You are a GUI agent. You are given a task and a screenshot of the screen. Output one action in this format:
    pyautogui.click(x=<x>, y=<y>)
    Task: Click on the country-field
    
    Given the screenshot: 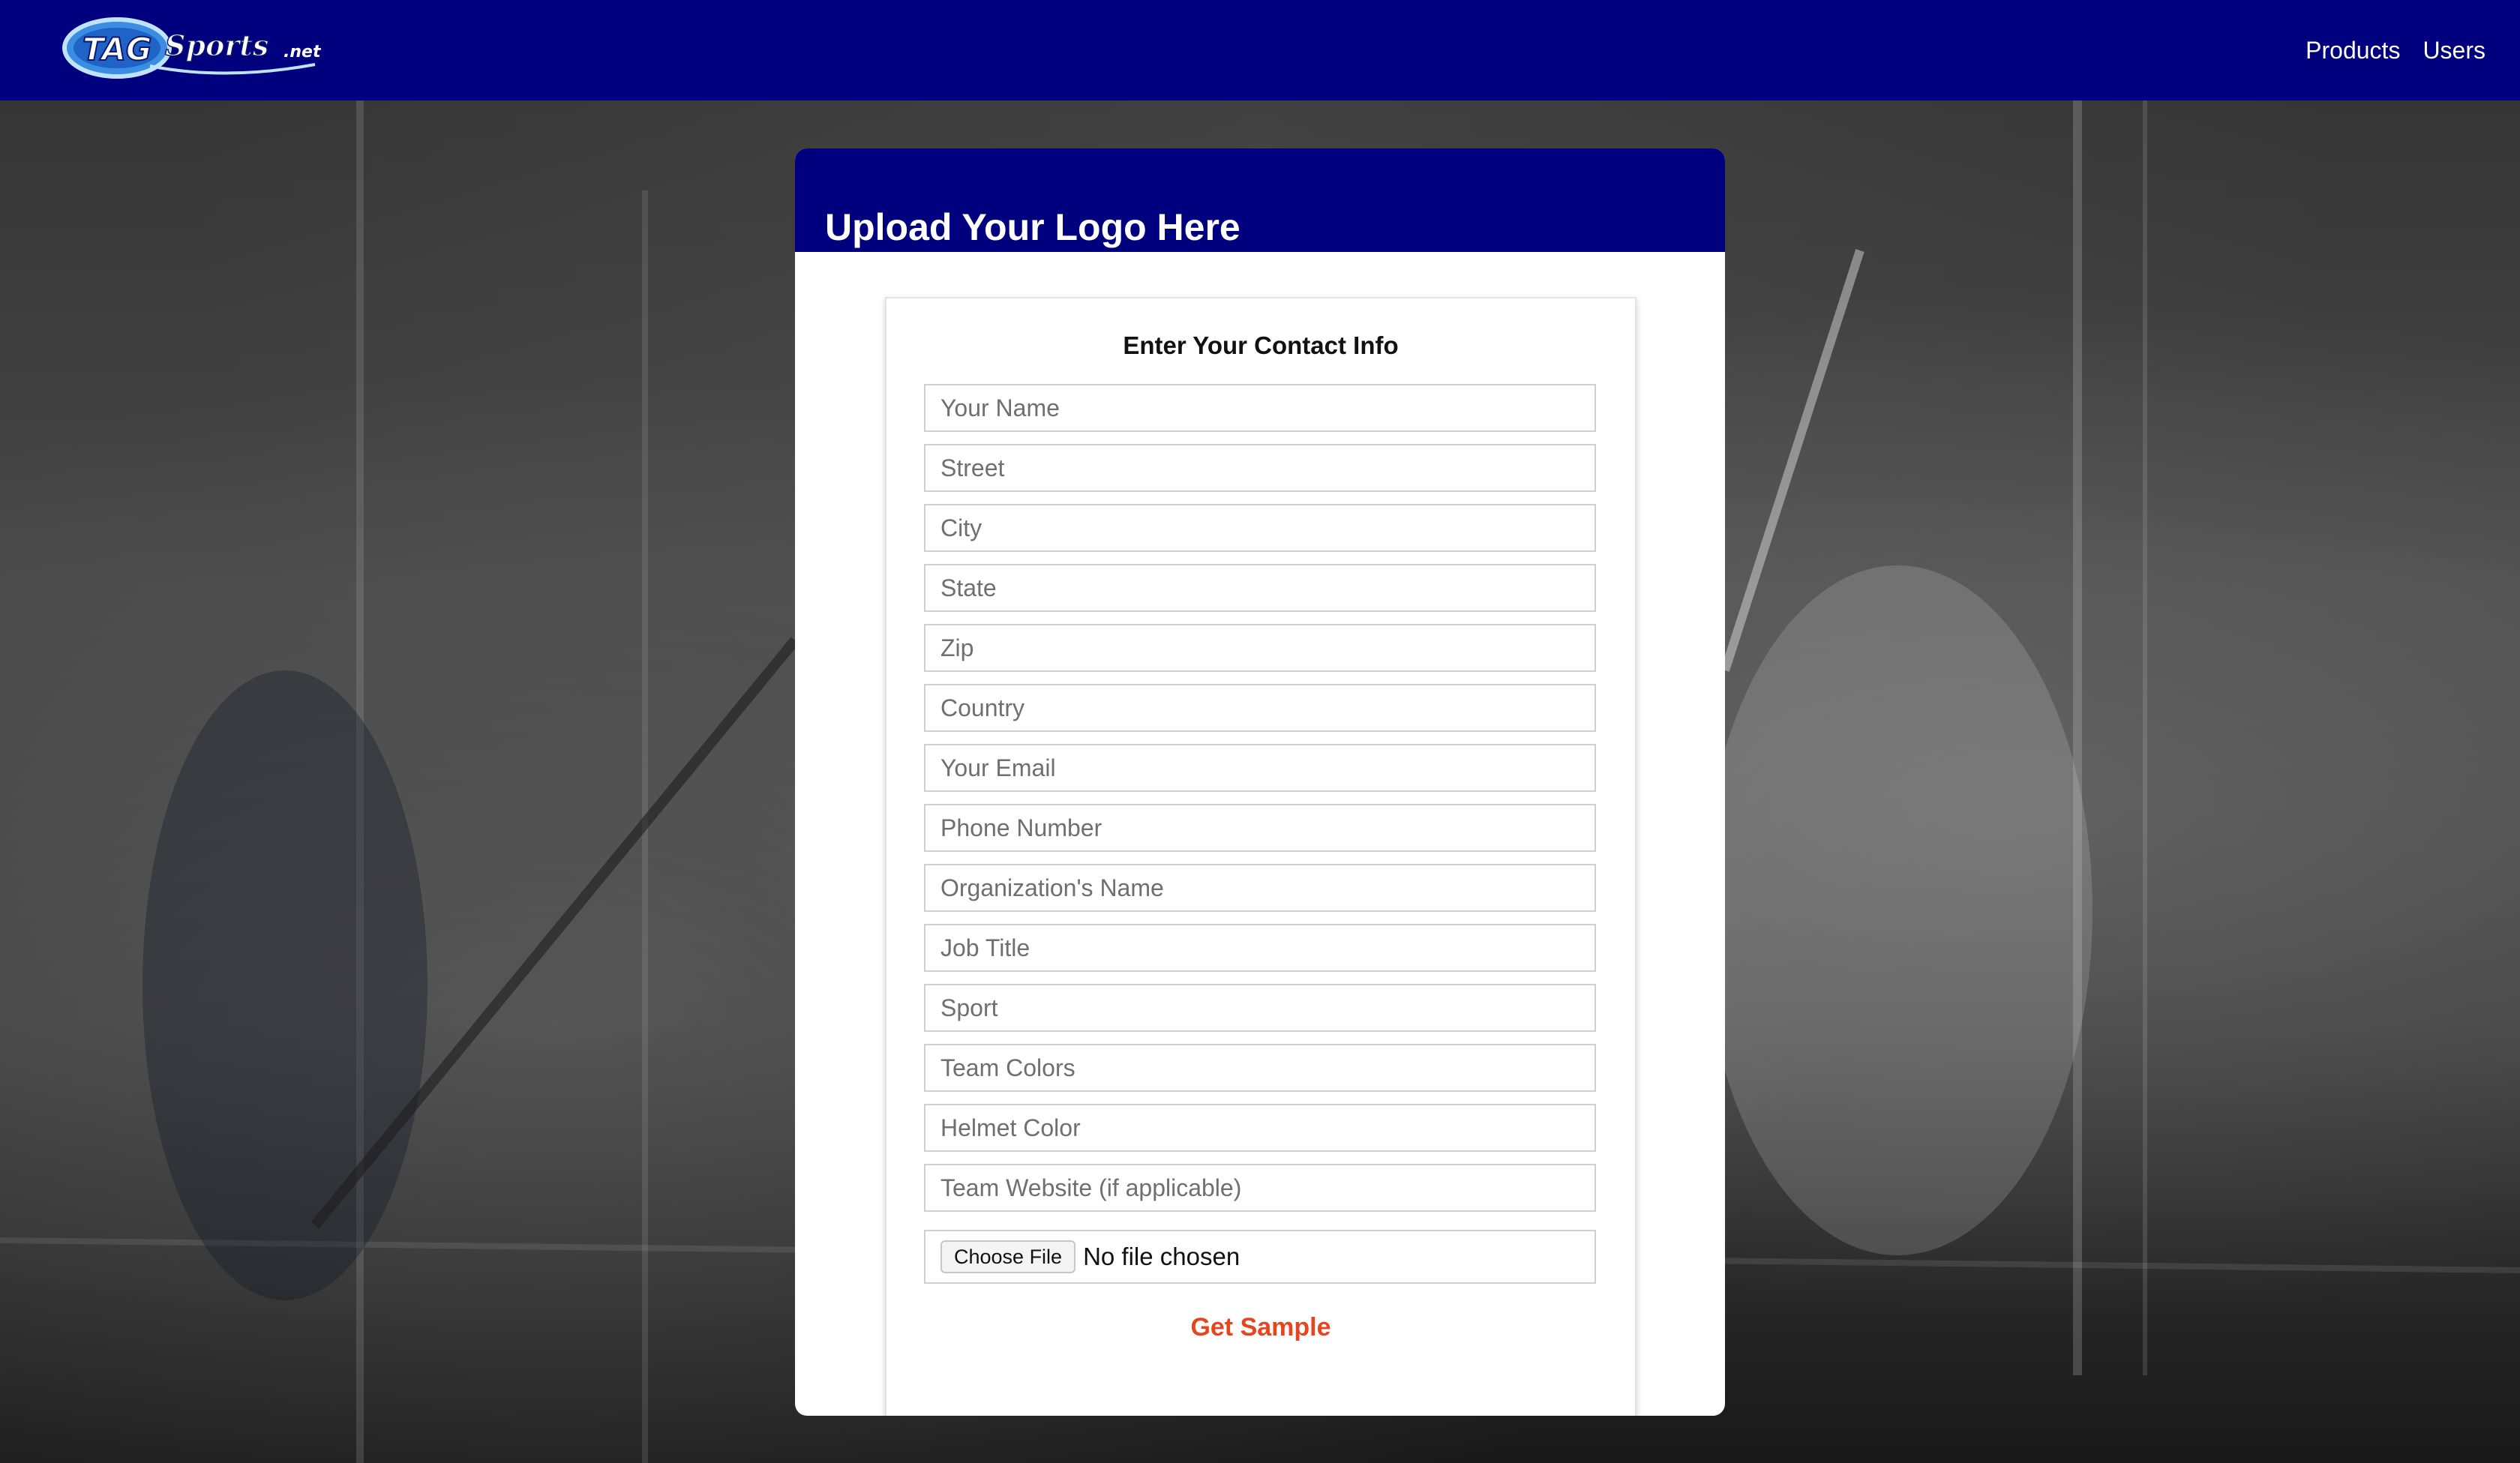 What is the action you would take?
    pyautogui.click(x=1260, y=708)
    